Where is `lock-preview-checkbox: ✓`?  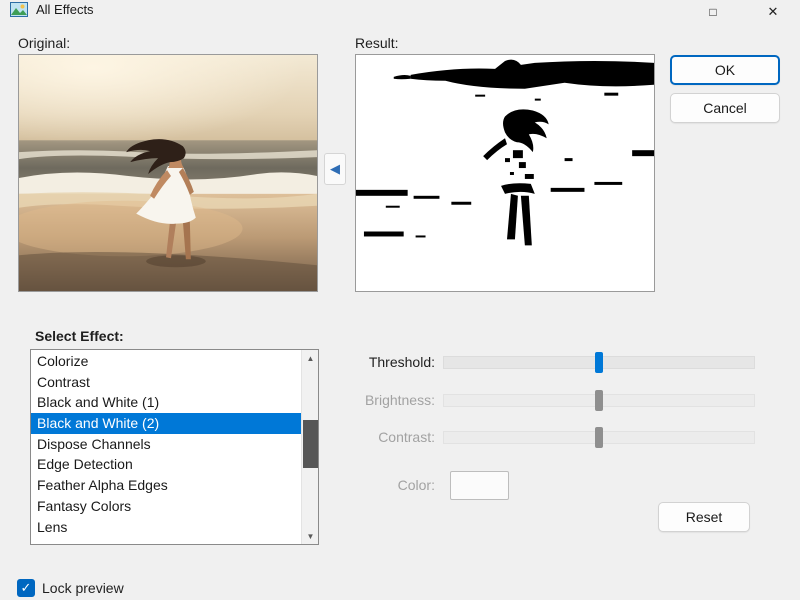 lock-preview-checkbox: ✓ is located at coordinates (26, 588).